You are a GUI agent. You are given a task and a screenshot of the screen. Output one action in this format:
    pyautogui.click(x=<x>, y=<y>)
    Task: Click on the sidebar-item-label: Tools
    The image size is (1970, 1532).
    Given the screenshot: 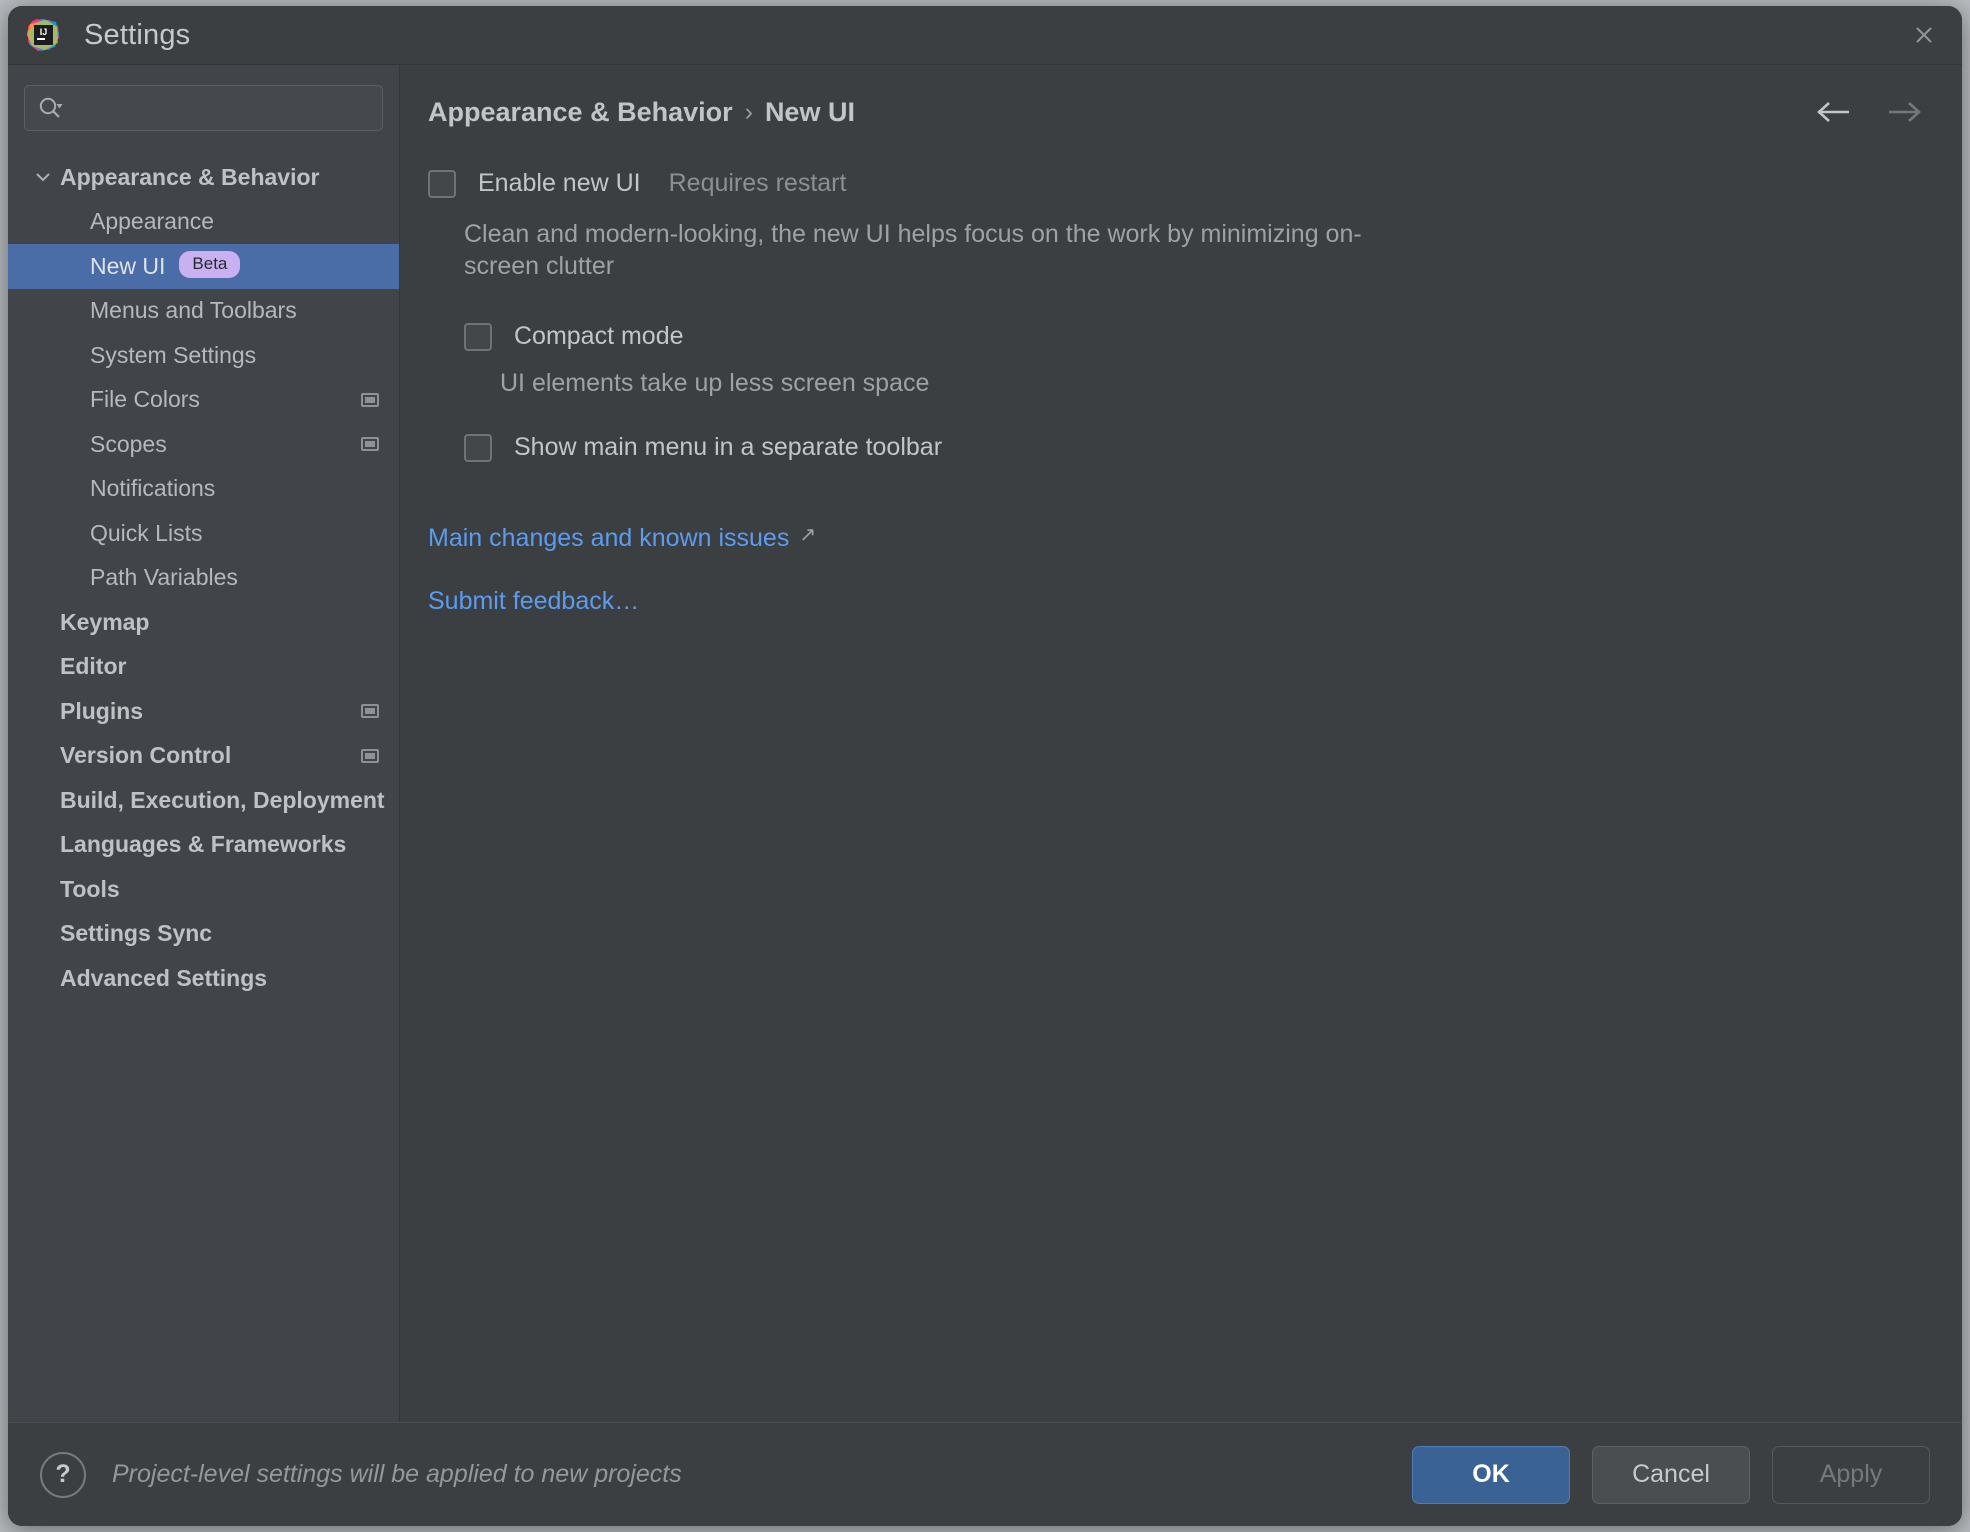 What is the action you would take?
    pyautogui.click(x=90, y=888)
    